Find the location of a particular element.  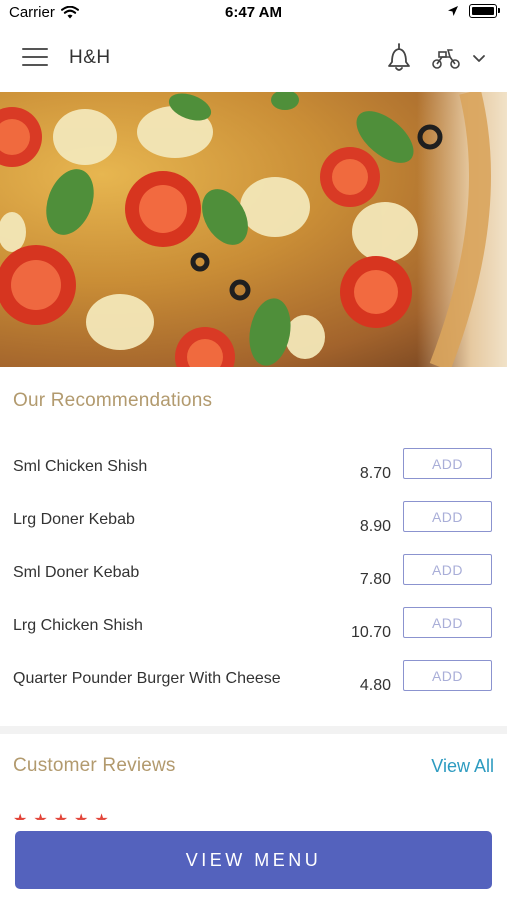

item-price: 7.80 is located at coordinates (375, 579).